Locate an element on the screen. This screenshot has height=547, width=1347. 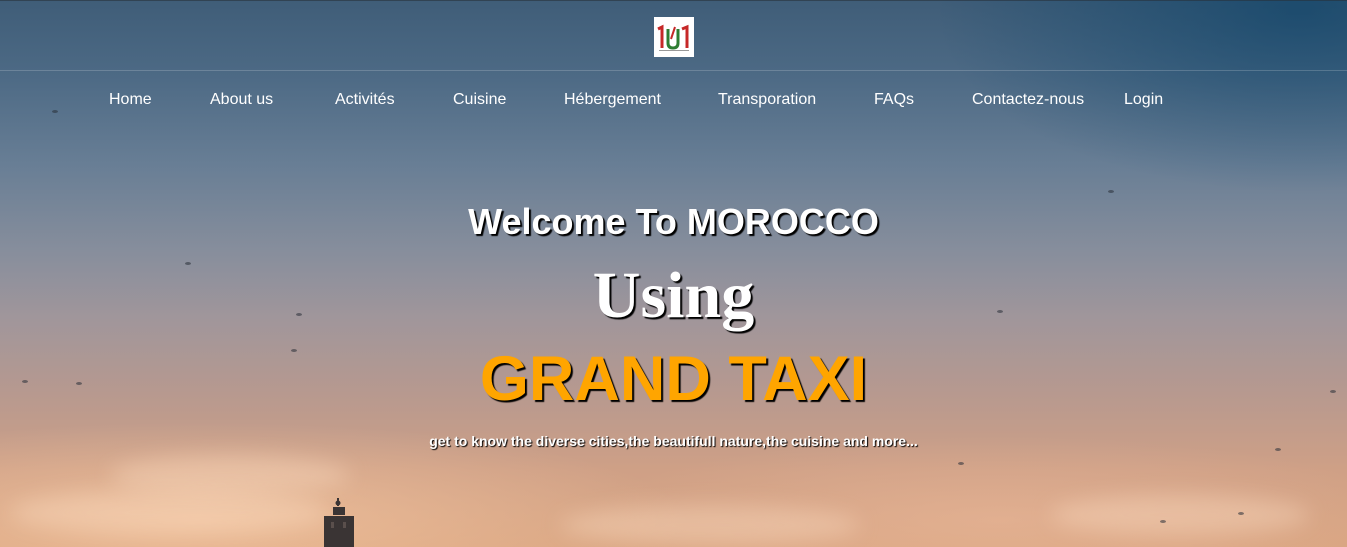
header-bar is located at coordinates (673, 35).